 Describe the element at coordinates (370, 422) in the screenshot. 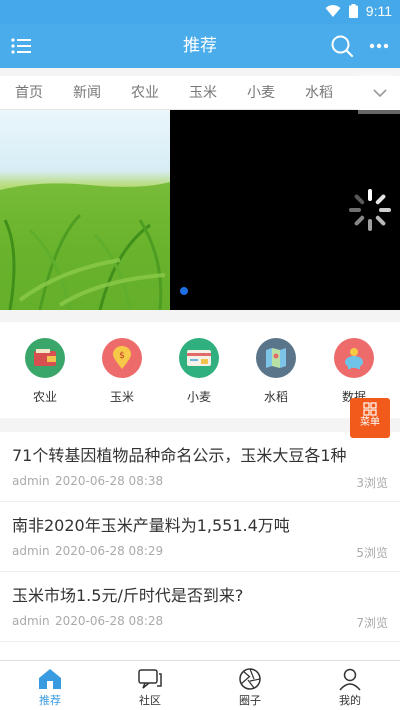

I see `floating-menu-label: 菜单` at that location.